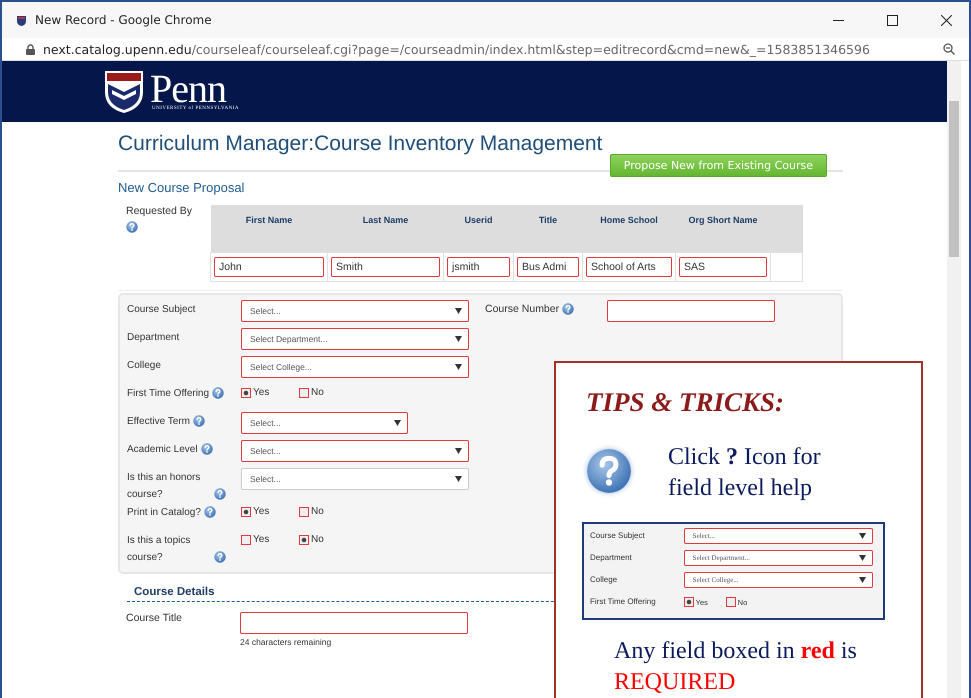  What do you see at coordinates (548, 228) in the screenshot?
I see `column-header: Title` at bounding box center [548, 228].